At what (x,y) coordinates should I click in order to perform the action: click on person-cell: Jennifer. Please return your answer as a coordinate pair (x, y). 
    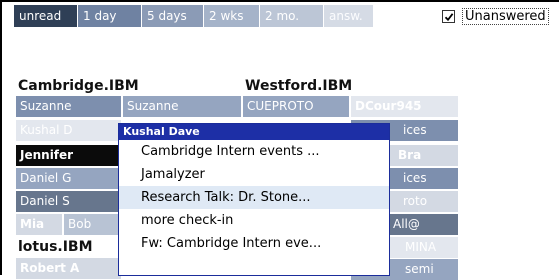
    Looking at the image, I should click on (68, 155).